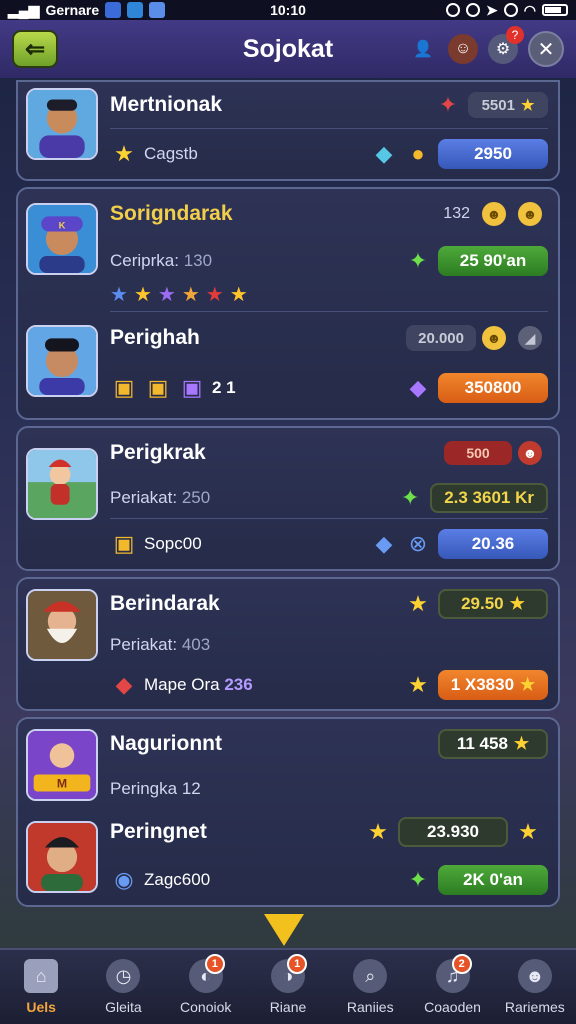 The height and width of the screenshot is (1024, 576). I want to click on emoji-icon: ◢, so click(530, 338).